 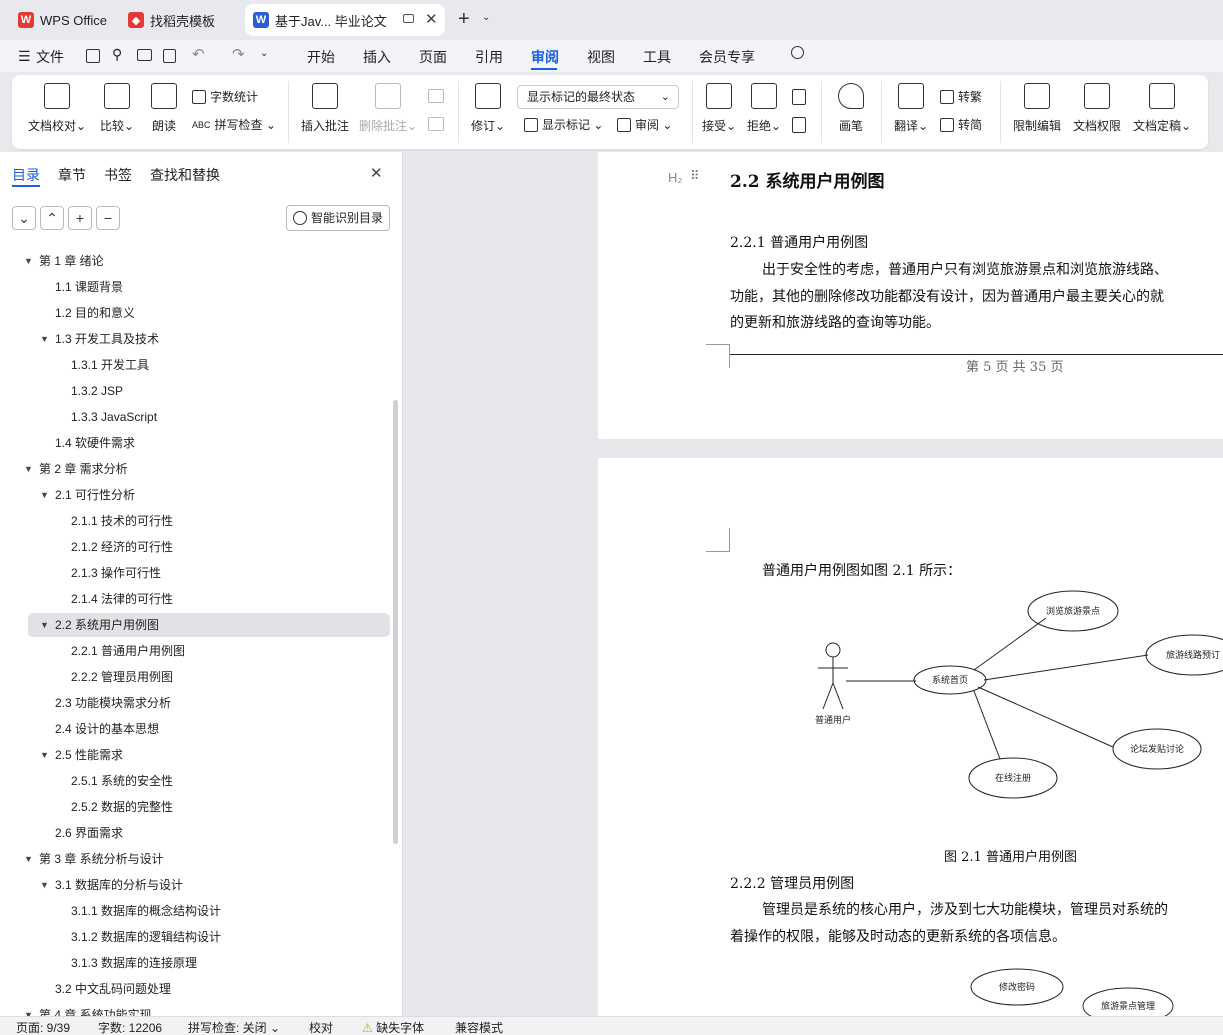 What do you see at coordinates (195, 495) in the screenshot?
I see `toc-item: ▼ 2.1 可行性分析` at bounding box center [195, 495].